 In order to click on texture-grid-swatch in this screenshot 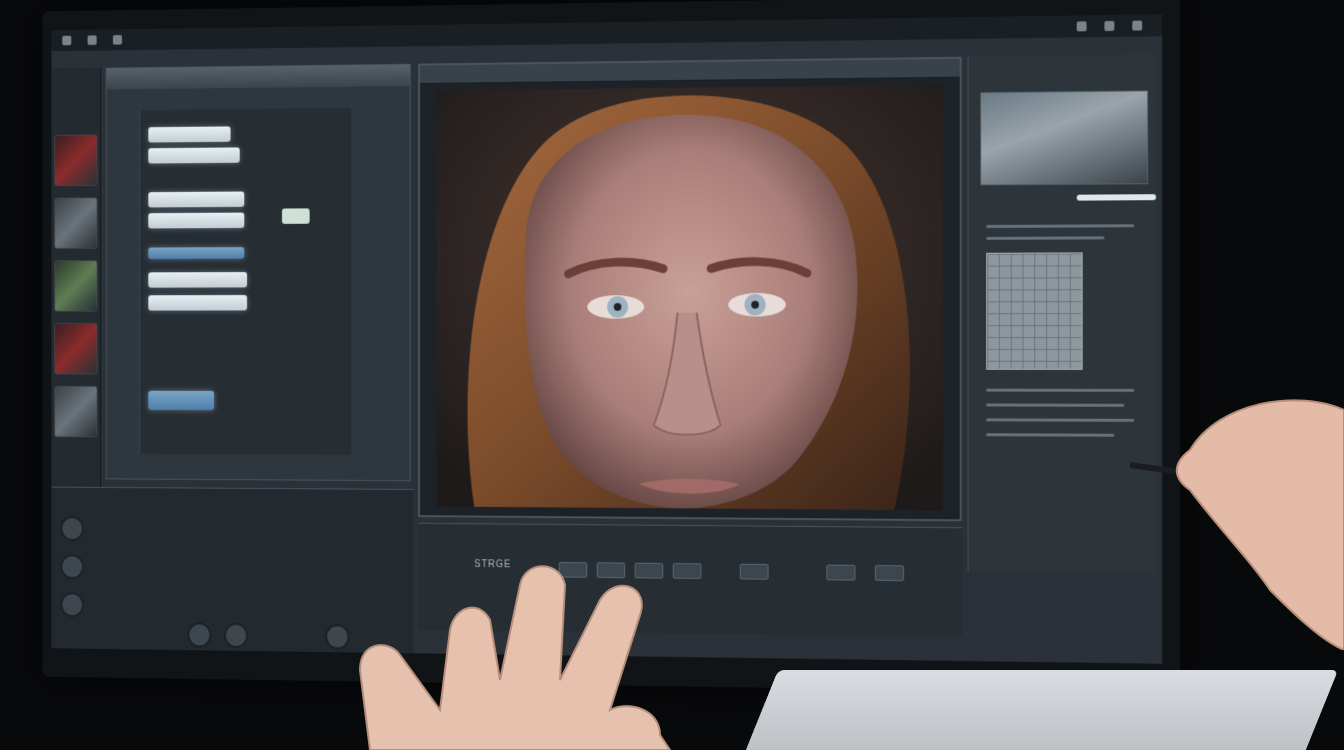, I will do `click(1034, 311)`.